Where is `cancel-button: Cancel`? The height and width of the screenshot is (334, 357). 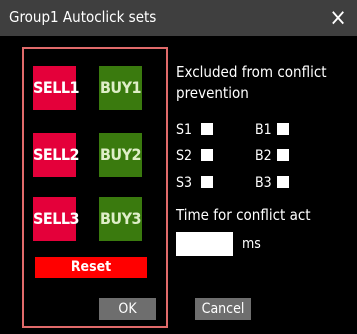
cancel-button: Cancel is located at coordinates (223, 309).